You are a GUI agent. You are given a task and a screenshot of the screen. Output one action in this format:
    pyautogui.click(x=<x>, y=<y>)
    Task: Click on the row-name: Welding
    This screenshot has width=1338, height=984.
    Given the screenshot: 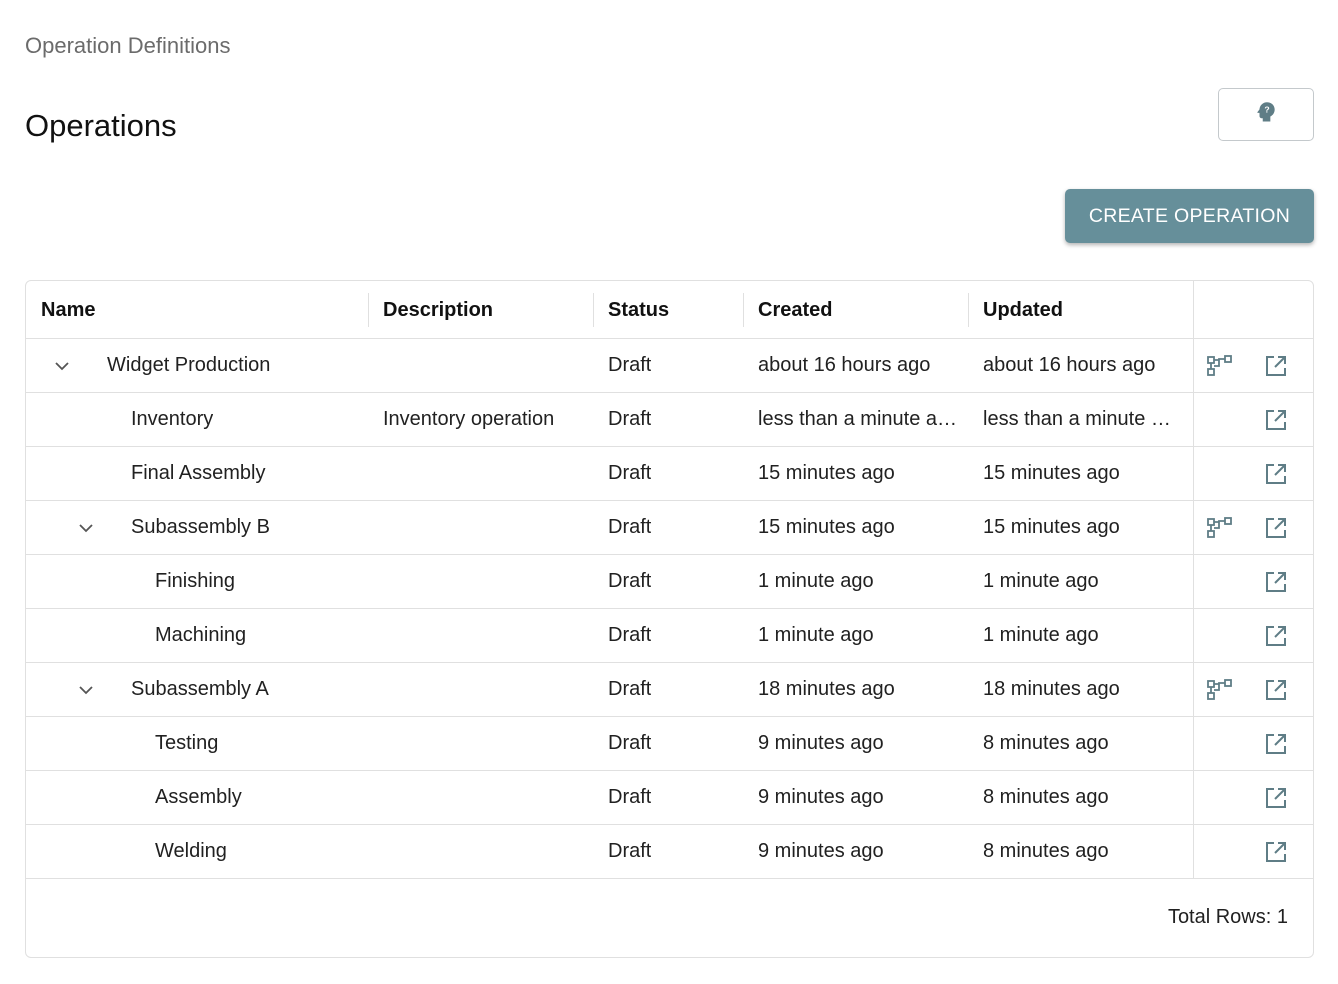 What is the action you would take?
    pyautogui.click(x=191, y=851)
    